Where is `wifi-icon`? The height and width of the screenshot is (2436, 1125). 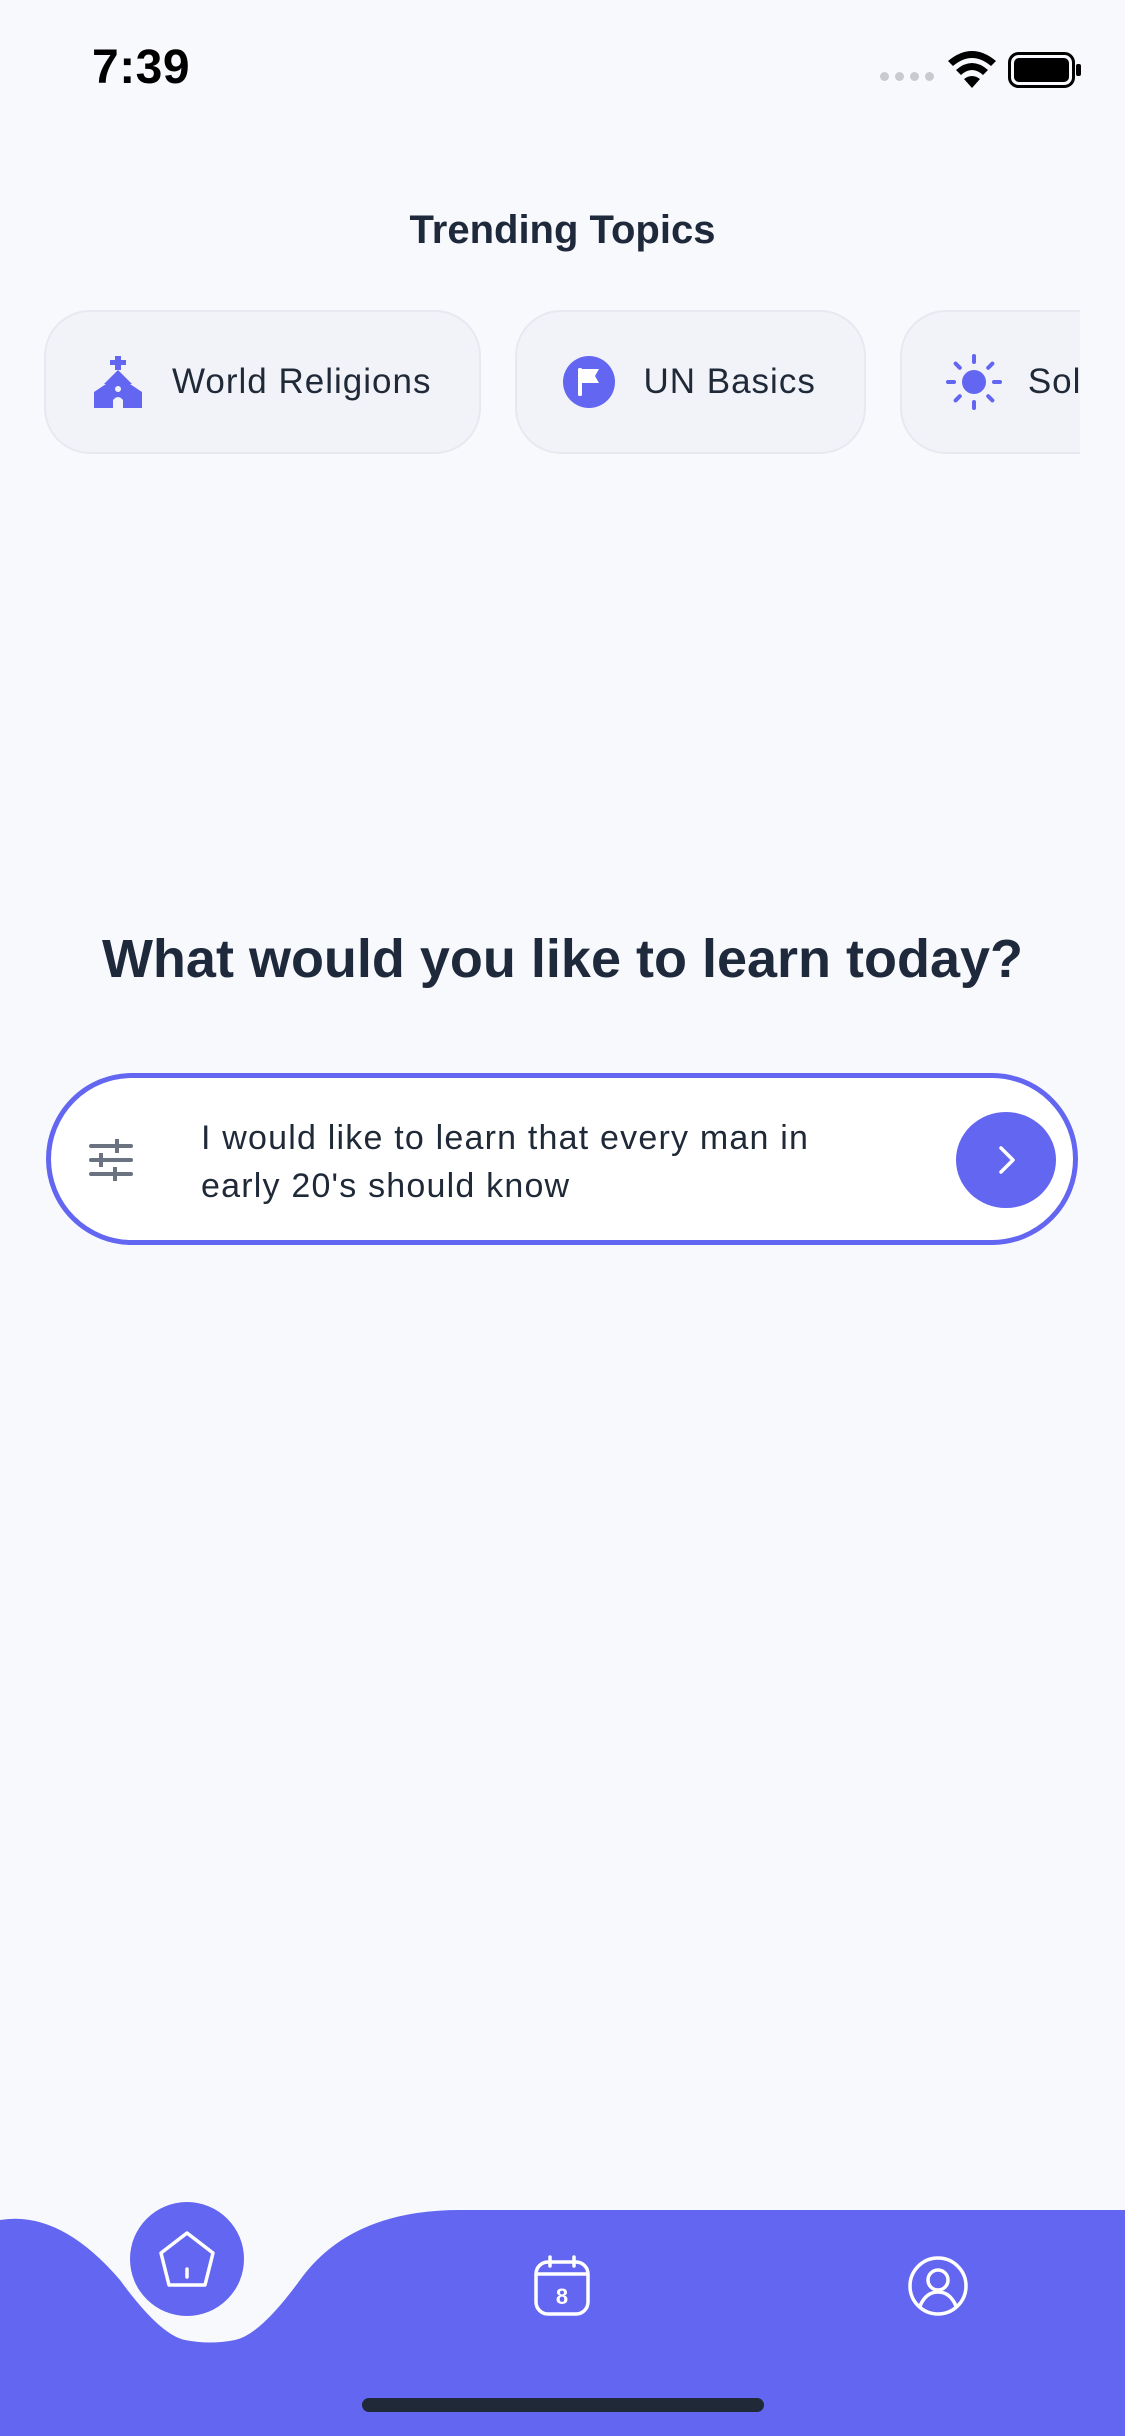 wifi-icon is located at coordinates (972, 69).